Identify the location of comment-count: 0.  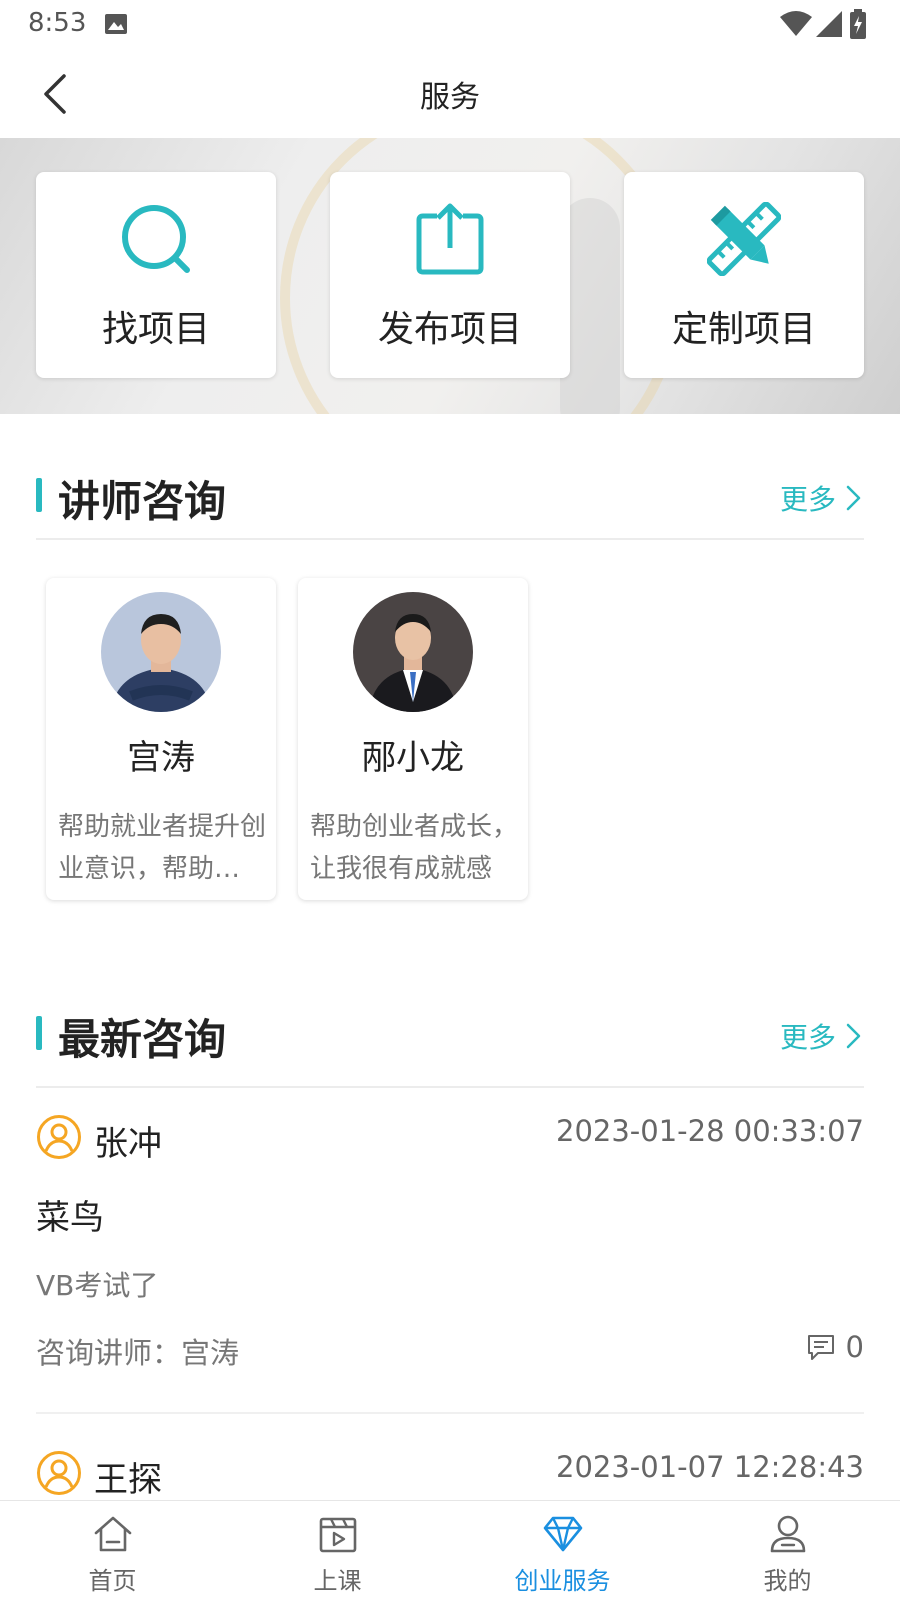
(854, 1347).